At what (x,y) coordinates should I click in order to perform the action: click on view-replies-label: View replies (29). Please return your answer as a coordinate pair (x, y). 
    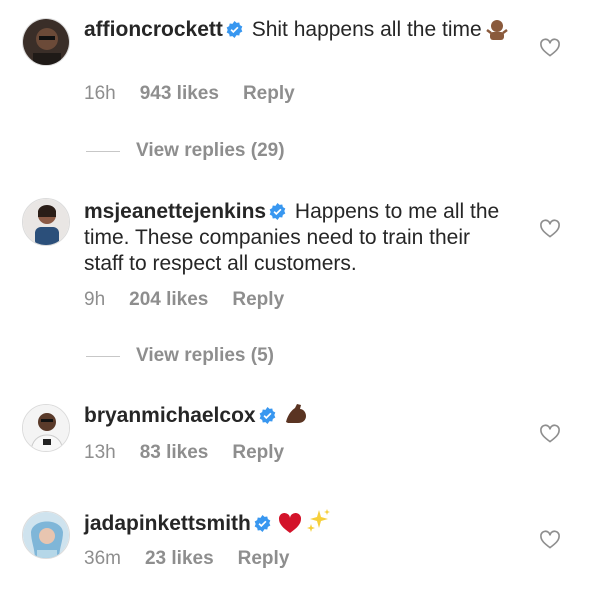
    Looking at the image, I should click on (210, 150).